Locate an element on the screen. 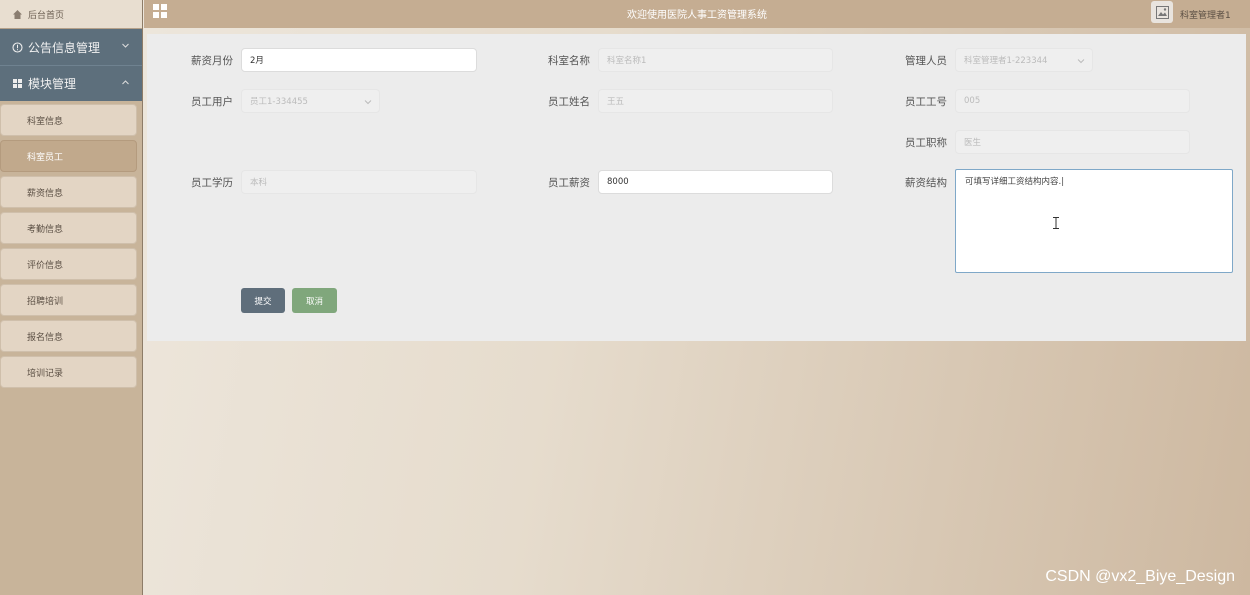 This screenshot has width=1250, height=595. employee-no-input: 005 is located at coordinates (1072, 101).